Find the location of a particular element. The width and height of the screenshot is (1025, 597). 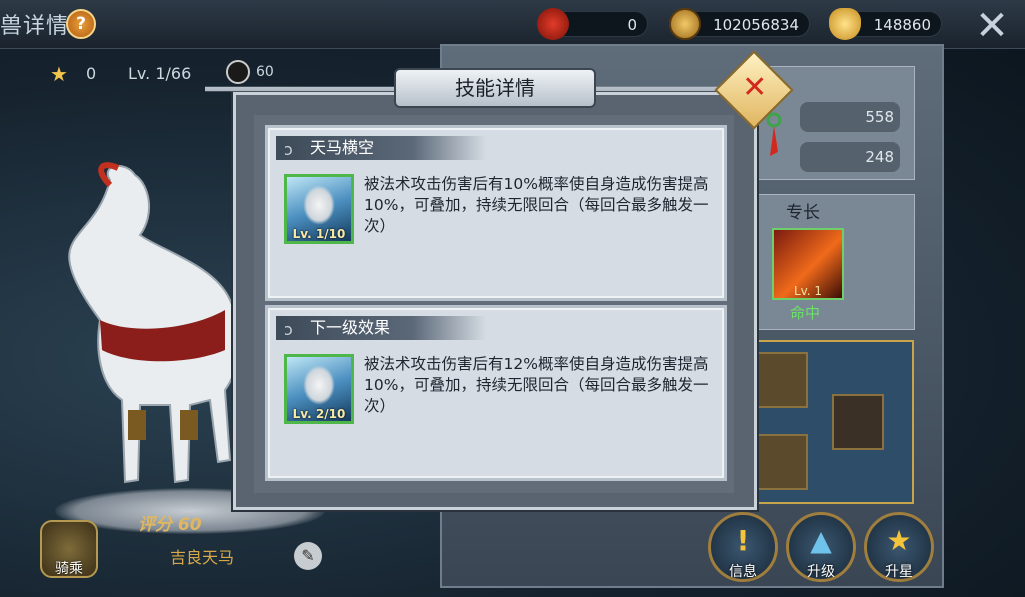

pegasus-skill-icon: Lv. 2/10 is located at coordinates (319, 389).